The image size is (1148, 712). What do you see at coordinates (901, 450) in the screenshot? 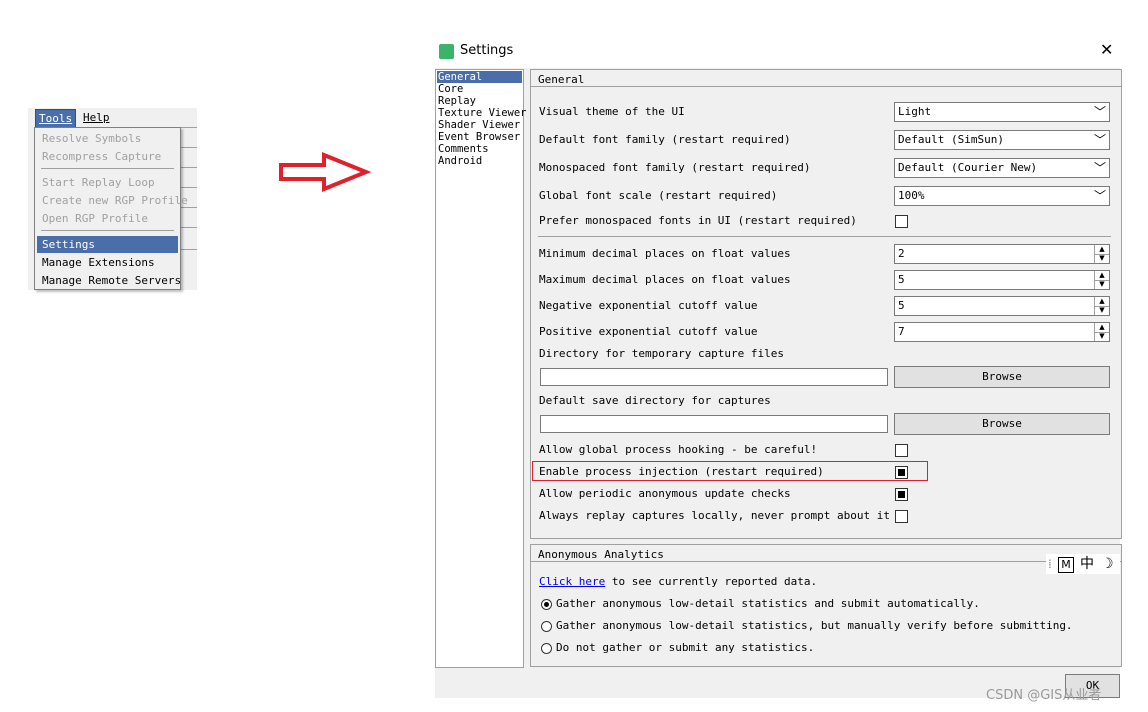
I see `hooking-checkbox` at bounding box center [901, 450].